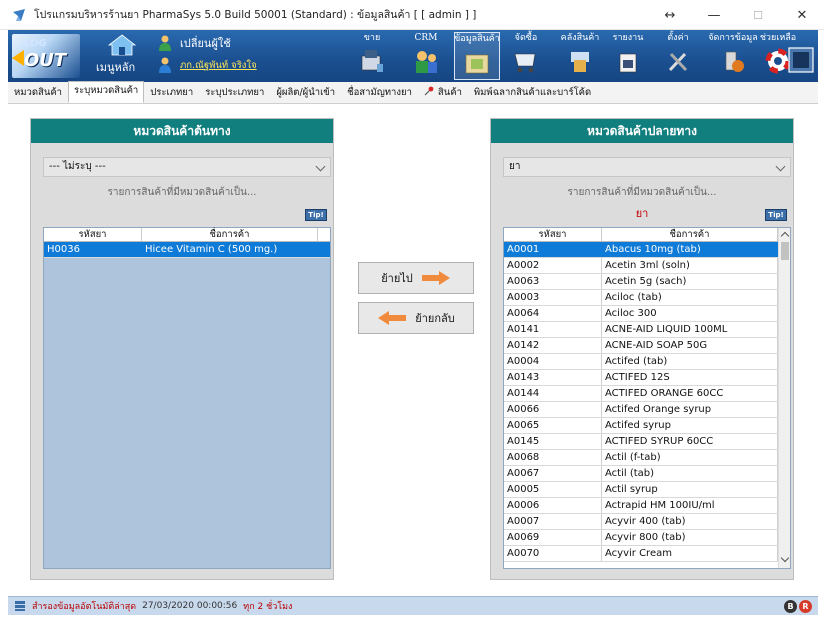 The width and height of the screenshot is (824, 621). Describe the element at coordinates (647, 426) in the screenshot. I see `table-row: A0065 Actifed syrup` at that location.